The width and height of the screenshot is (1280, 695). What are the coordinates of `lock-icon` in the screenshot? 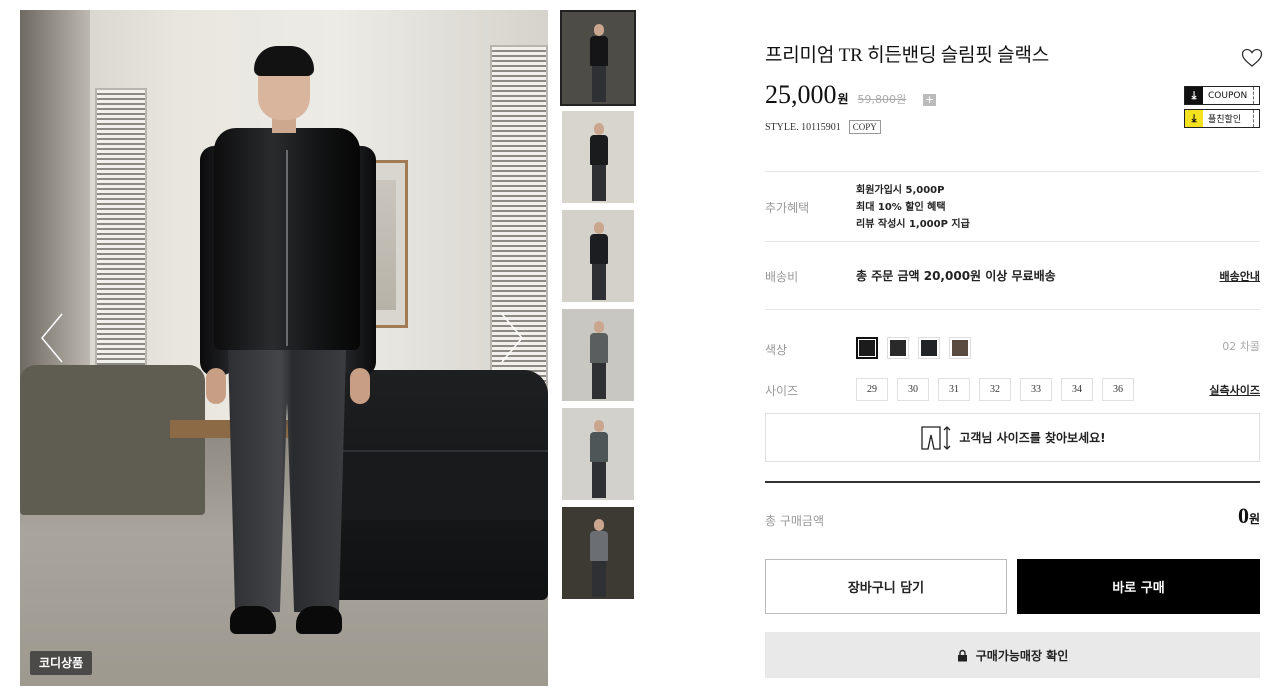 It's located at (962, 655).